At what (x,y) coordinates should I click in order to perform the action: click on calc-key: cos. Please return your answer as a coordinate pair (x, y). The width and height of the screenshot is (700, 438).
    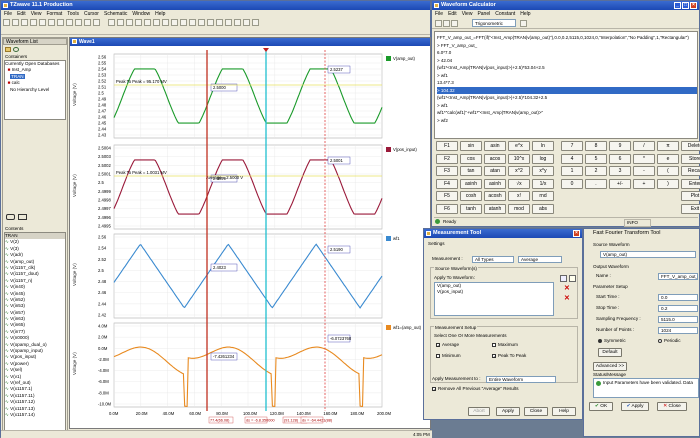
    Looking at the image, I should click on (471, 158).